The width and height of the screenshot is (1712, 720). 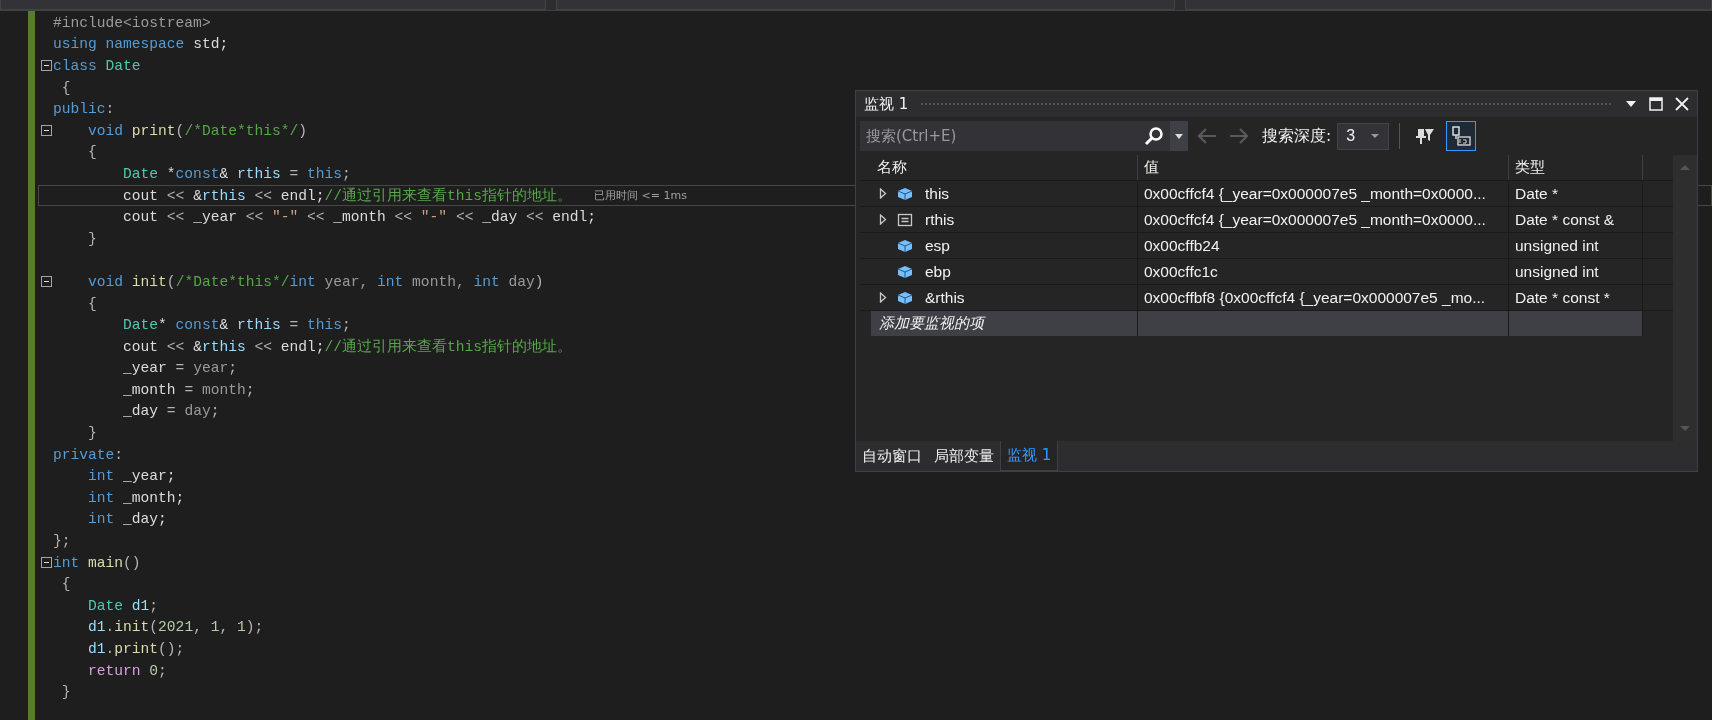 I want to click on search-depth-dropdown: 3, so click(x=1363, y=136).